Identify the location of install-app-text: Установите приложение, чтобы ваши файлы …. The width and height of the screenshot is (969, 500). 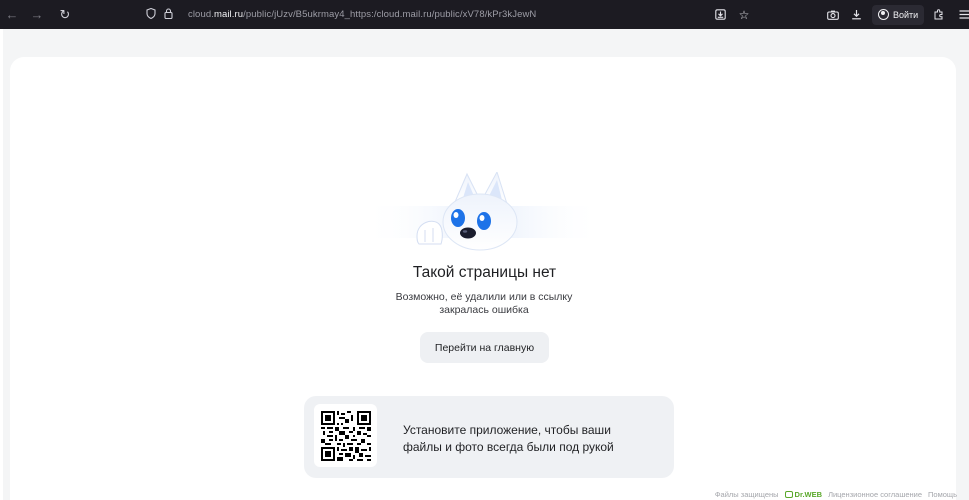
(533, 439).